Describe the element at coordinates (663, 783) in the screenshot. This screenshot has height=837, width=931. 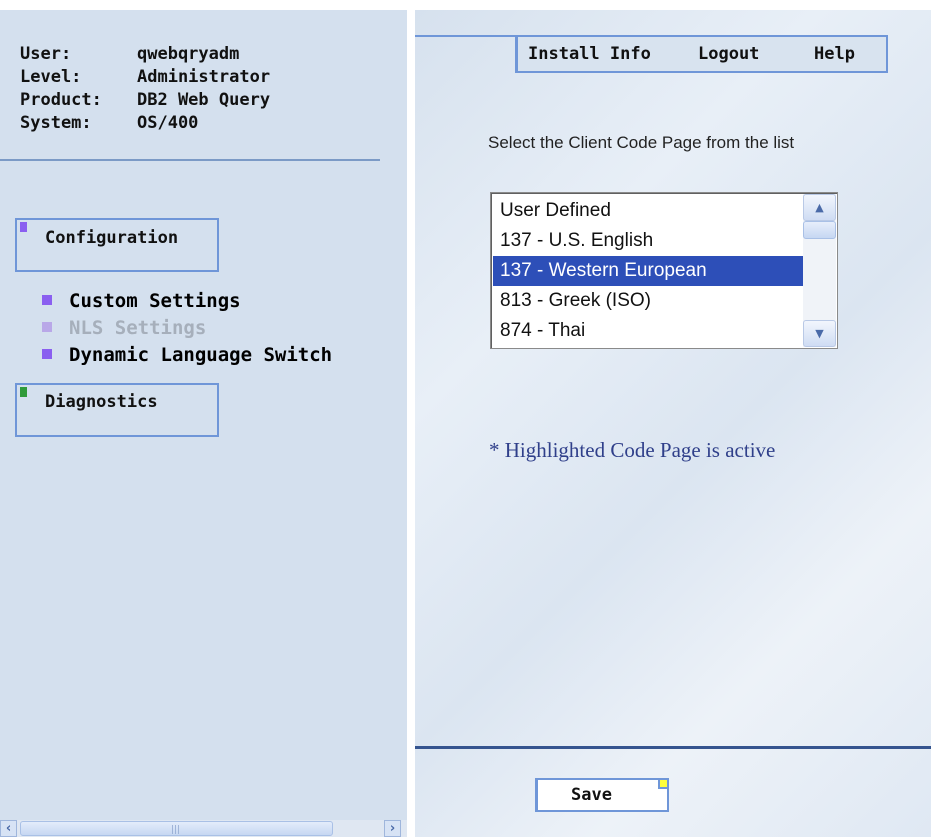
I see `save-marker-icon` at that location.